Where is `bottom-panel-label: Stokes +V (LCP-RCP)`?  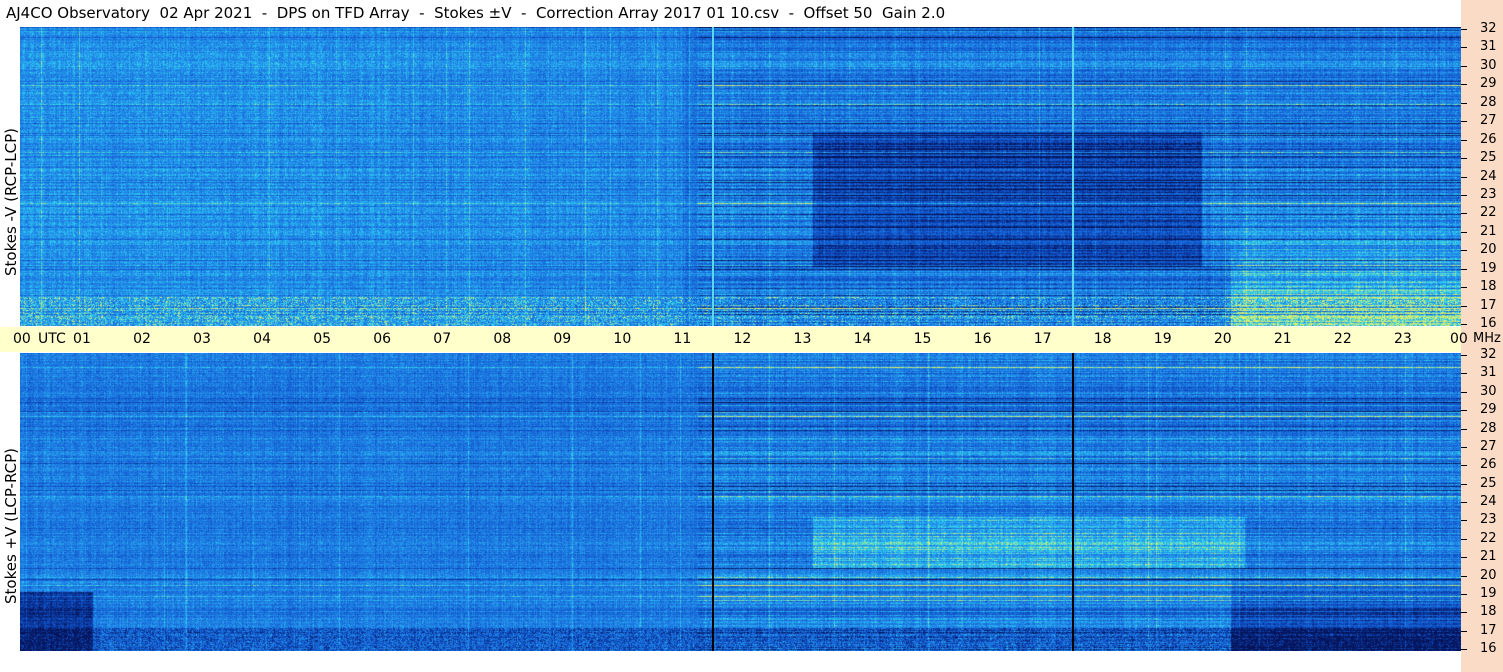
bottom-panel-label: Stokes +V (LCP-RCP) is located at coordinates (11, 526).